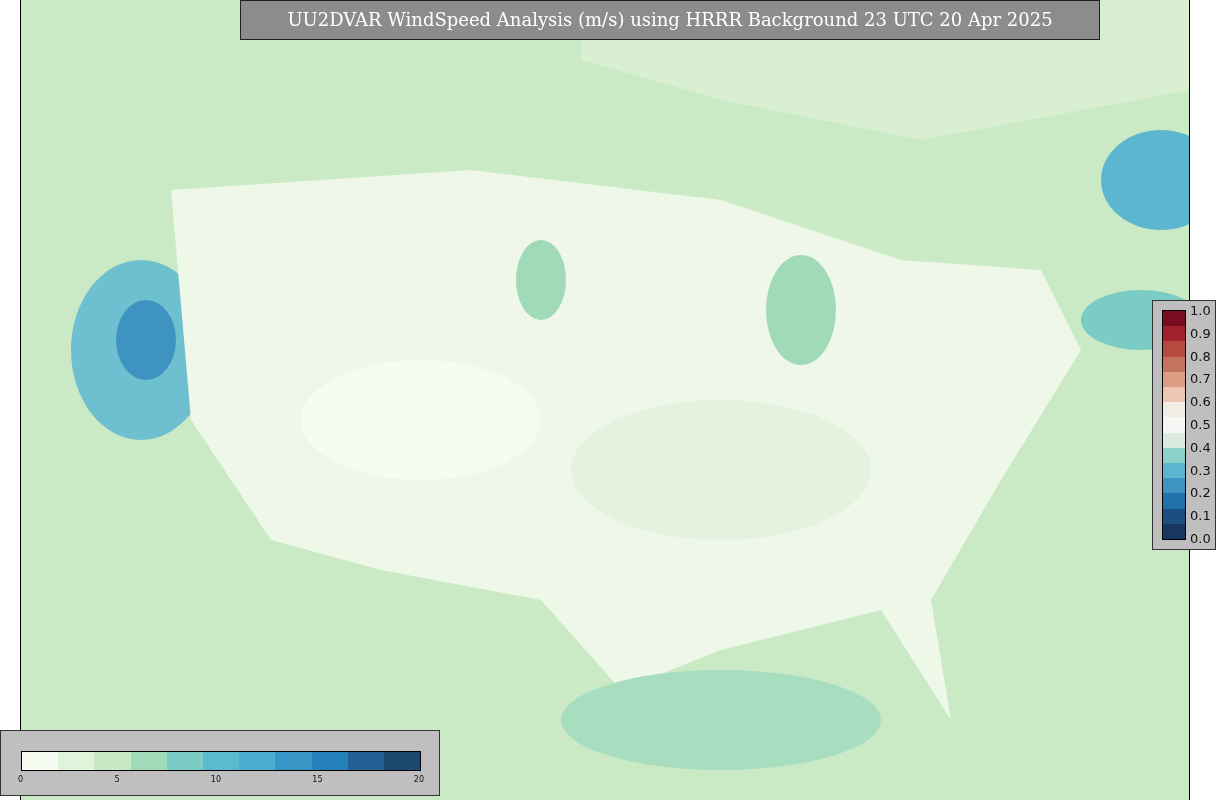 The height and width of the screenshot is (800, 1216). I want to click on tick-label: 0.4, so click(1200, 447).